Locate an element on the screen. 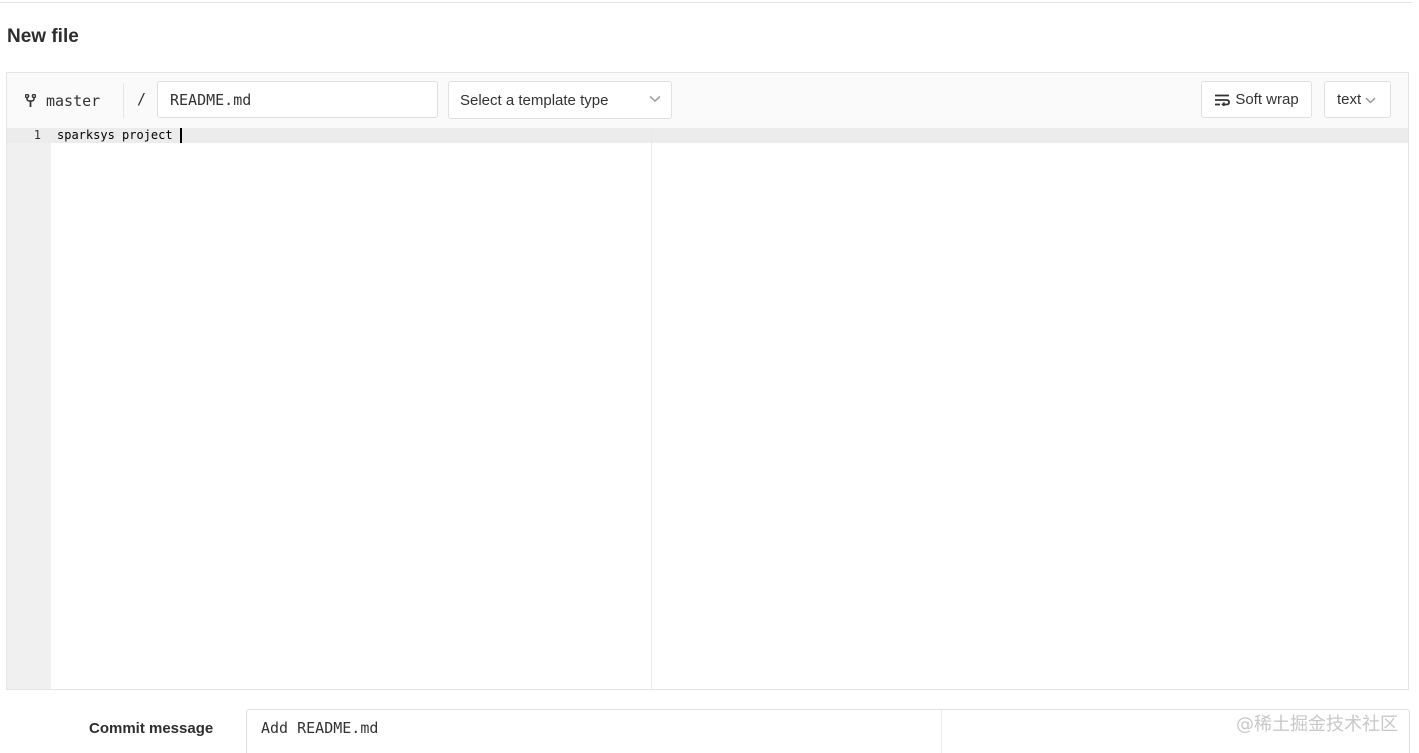  soft-wrap-button: Soft wrap is located at coordinates (1256, 99).